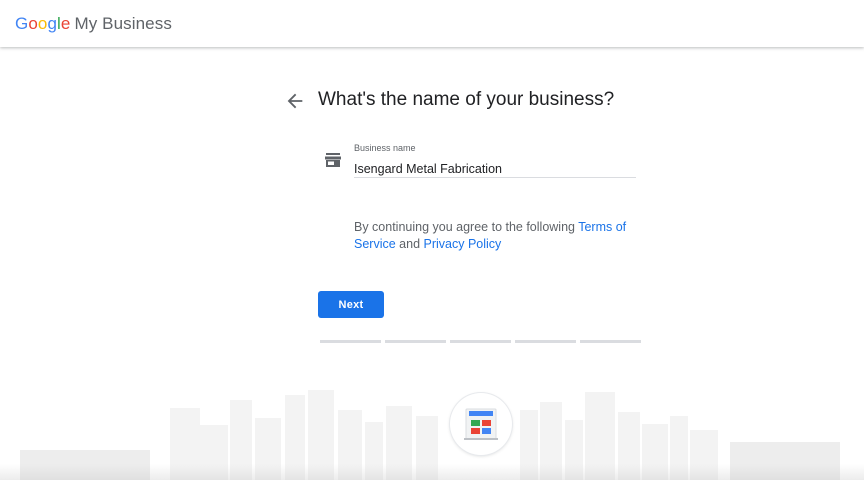 This screenshot has height=480, width=864. I want to click on terms-conjunction: and, so click(409, 243).